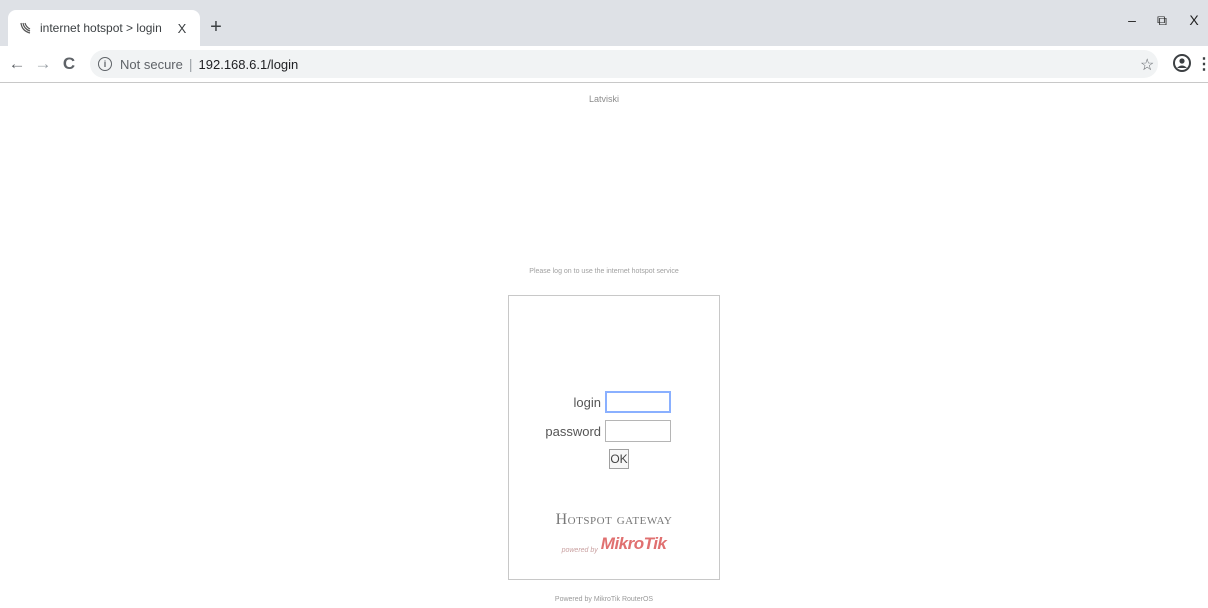 Image resolution: width=1208 pixels, height=608 pixels. What do you see at coordinates (151, 64) in the screenshot?
I see `security-status: Not secure` at bounding box center [151, 64].